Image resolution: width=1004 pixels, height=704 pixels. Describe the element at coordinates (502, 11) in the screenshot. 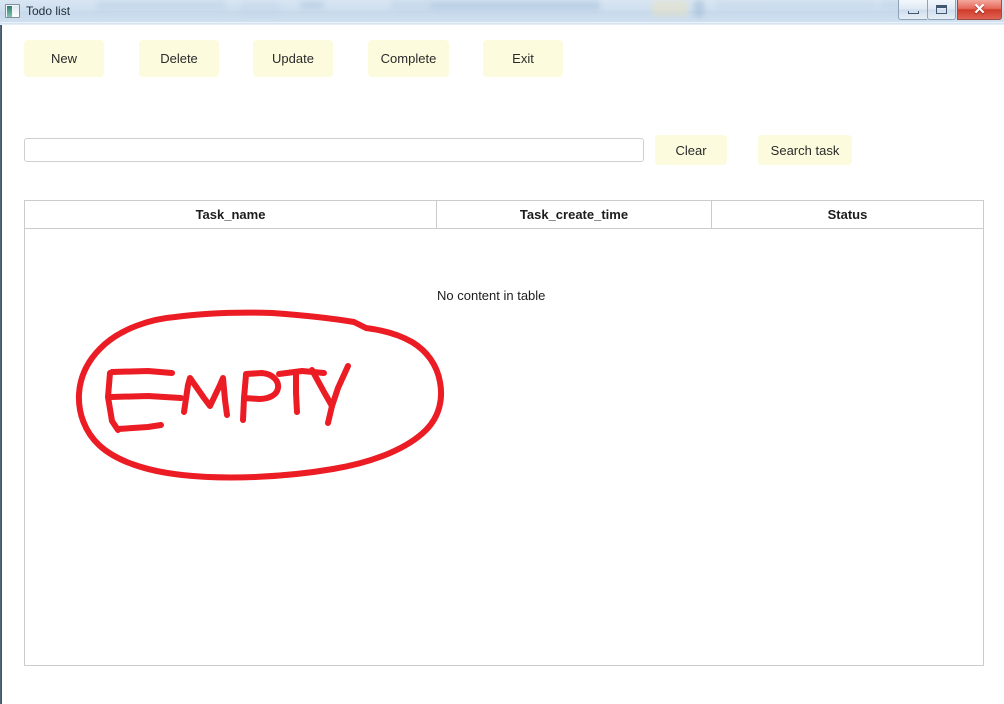

I see `title-bar: Todo list ✕` at that location.